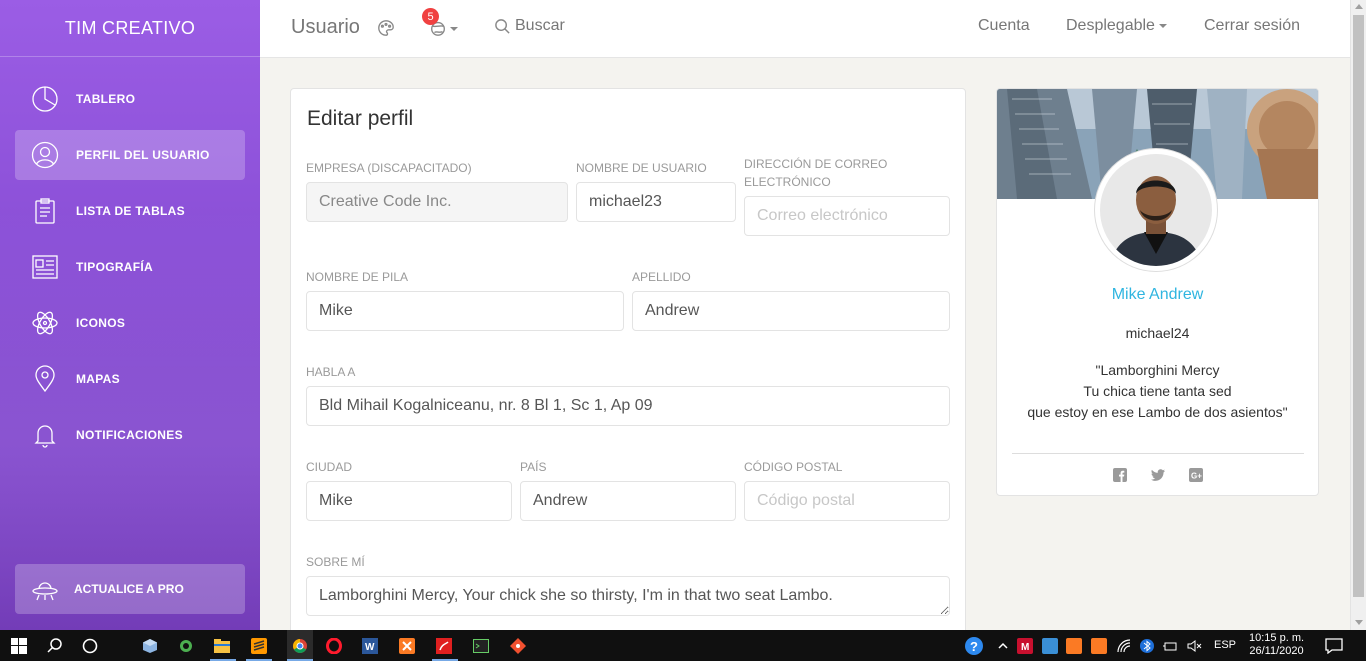  I want to click on card-title: Editar perfil, so click(360, 118).